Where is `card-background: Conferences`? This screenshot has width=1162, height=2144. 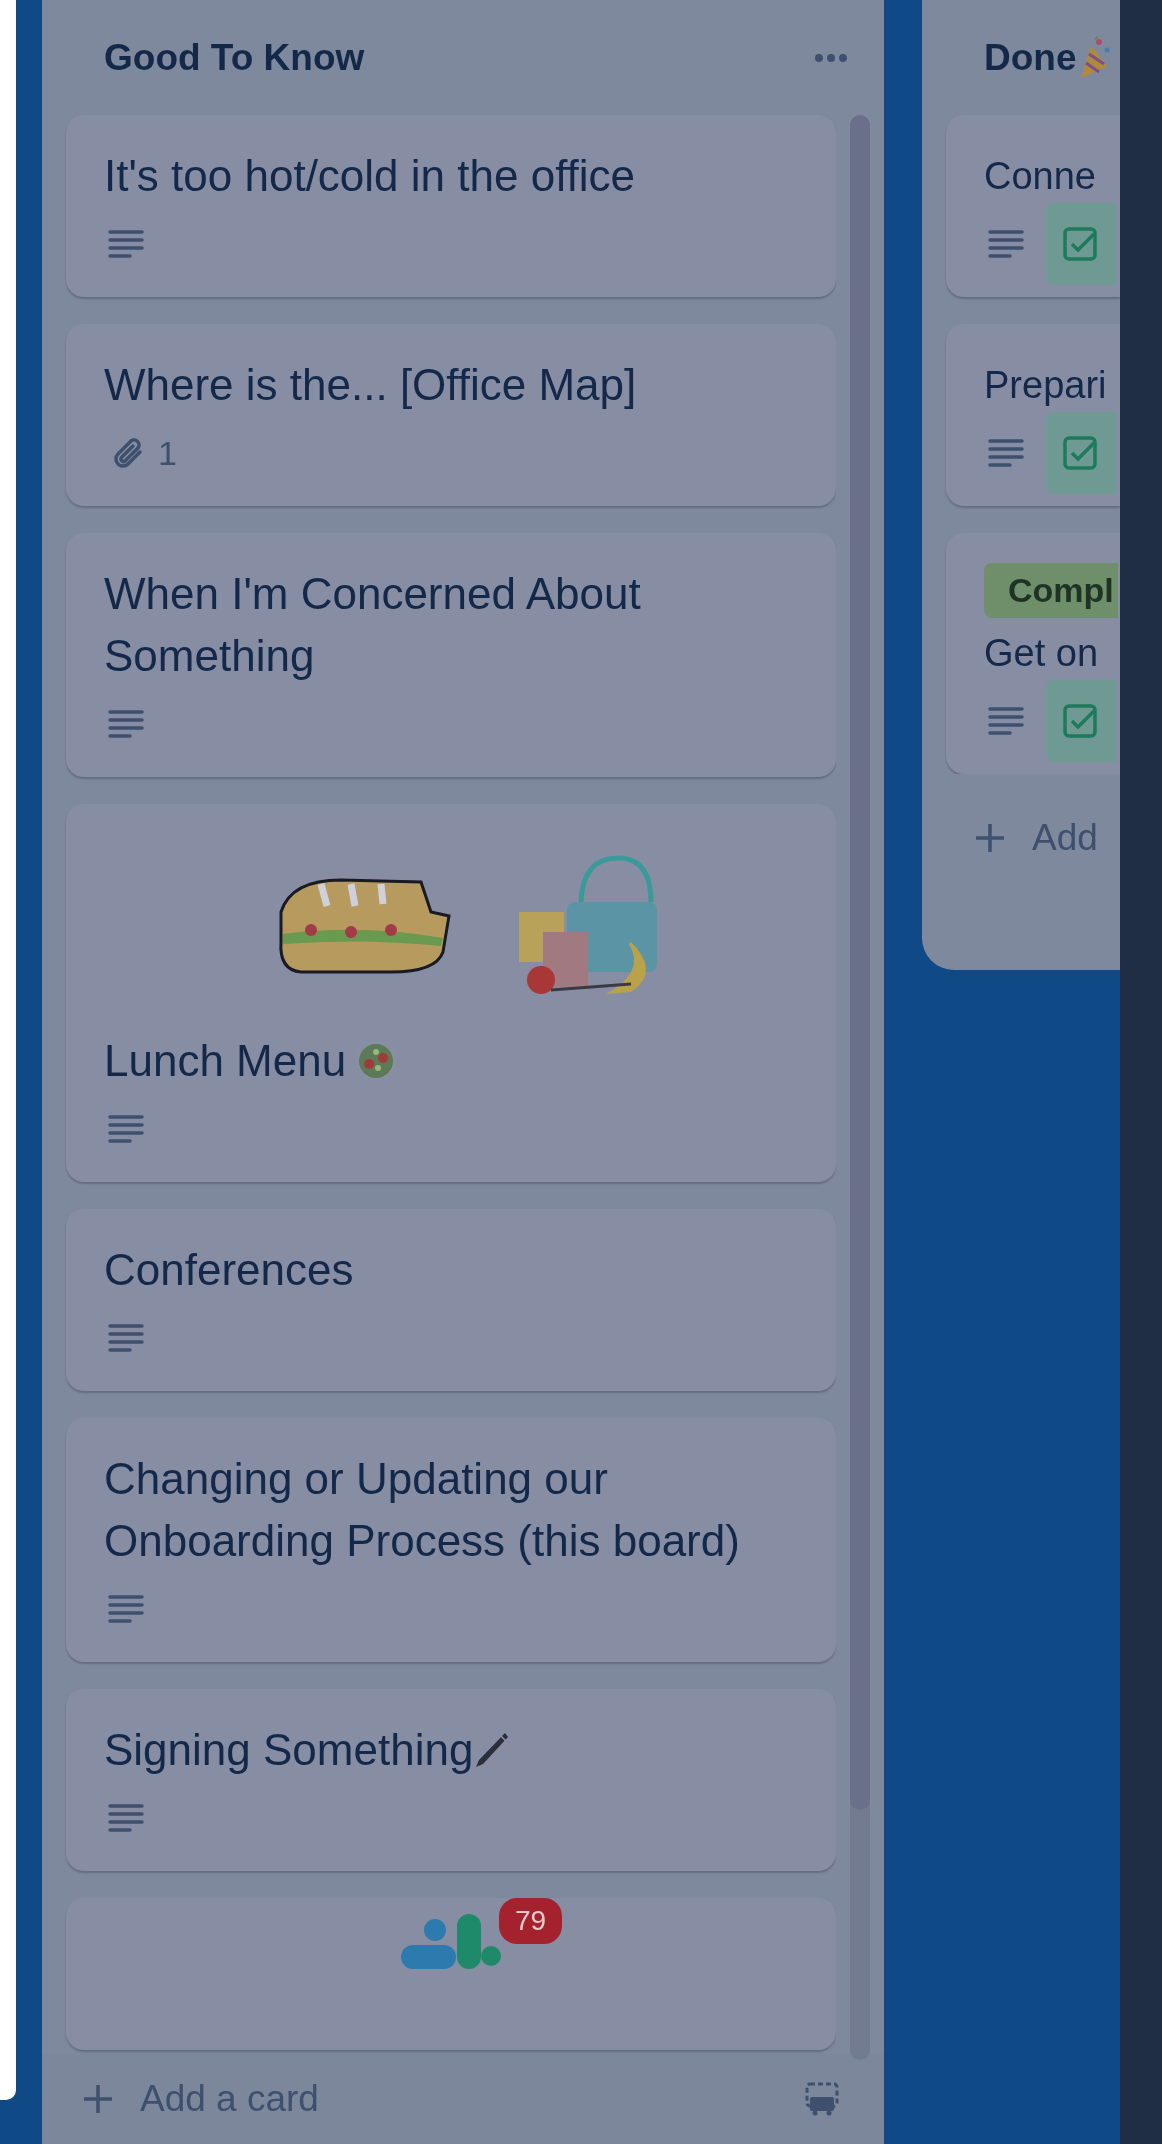
card-background: Conferences is located at coordinates (451, 1300).